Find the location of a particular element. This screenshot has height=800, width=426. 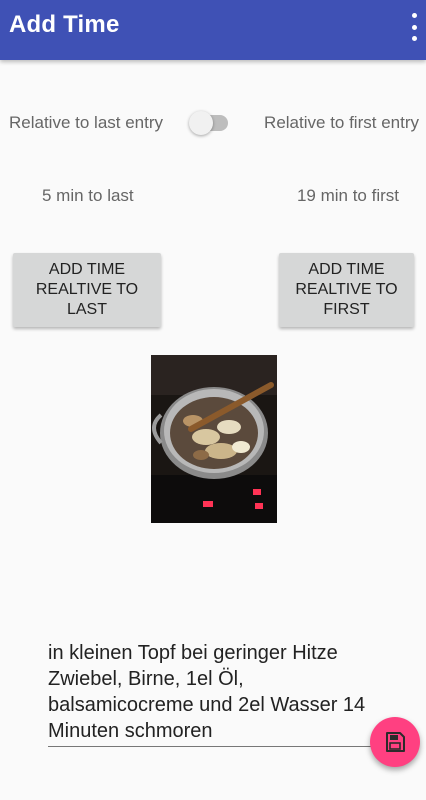

more-vert-icon is located at coordinates (414, 27).